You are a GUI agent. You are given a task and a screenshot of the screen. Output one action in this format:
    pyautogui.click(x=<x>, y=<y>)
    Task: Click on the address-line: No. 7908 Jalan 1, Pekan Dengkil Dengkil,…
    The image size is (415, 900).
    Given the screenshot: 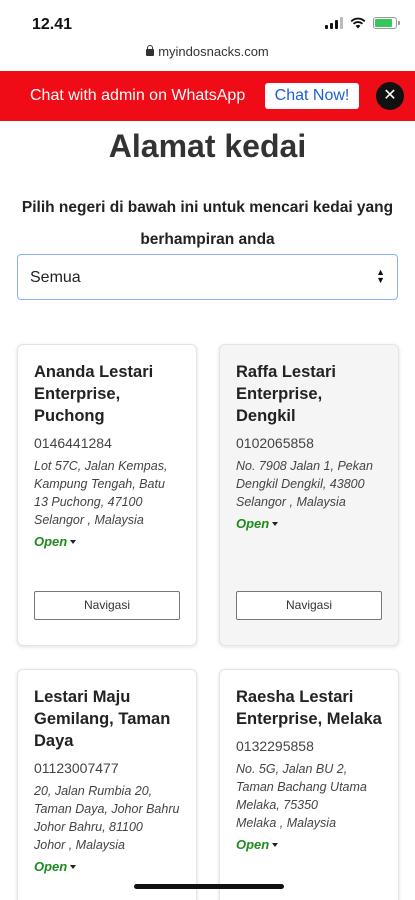 What is the action you would take?
    pyautogui.click(x=304, y=475)
    